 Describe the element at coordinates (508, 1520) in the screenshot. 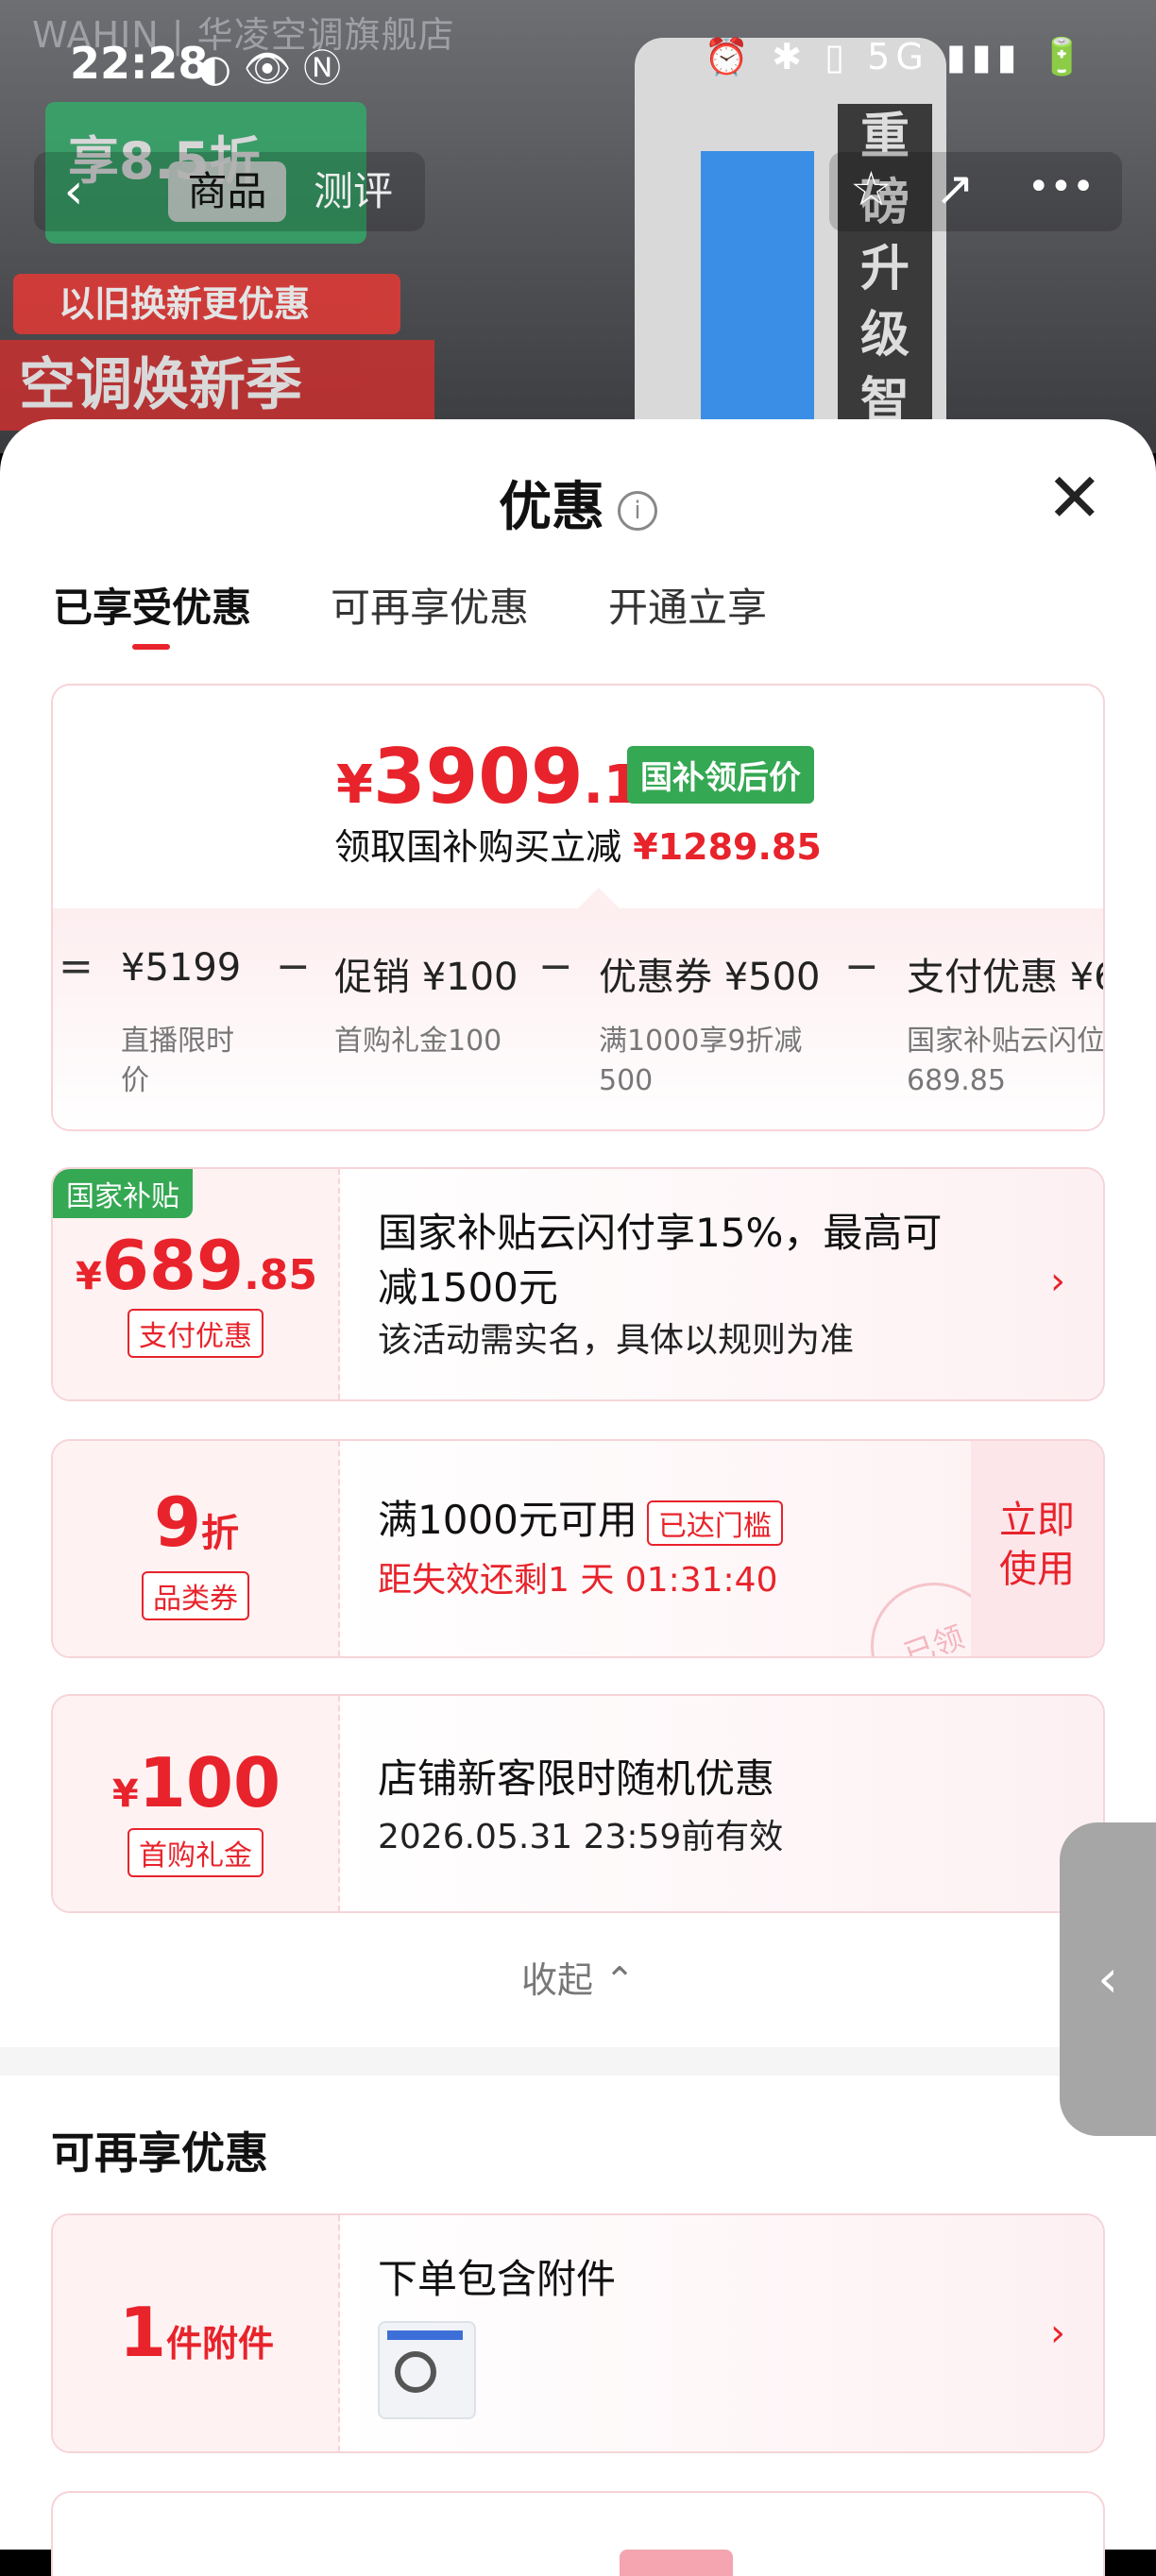

I see `coupon-condition-text: 满1000元可用` at that location.